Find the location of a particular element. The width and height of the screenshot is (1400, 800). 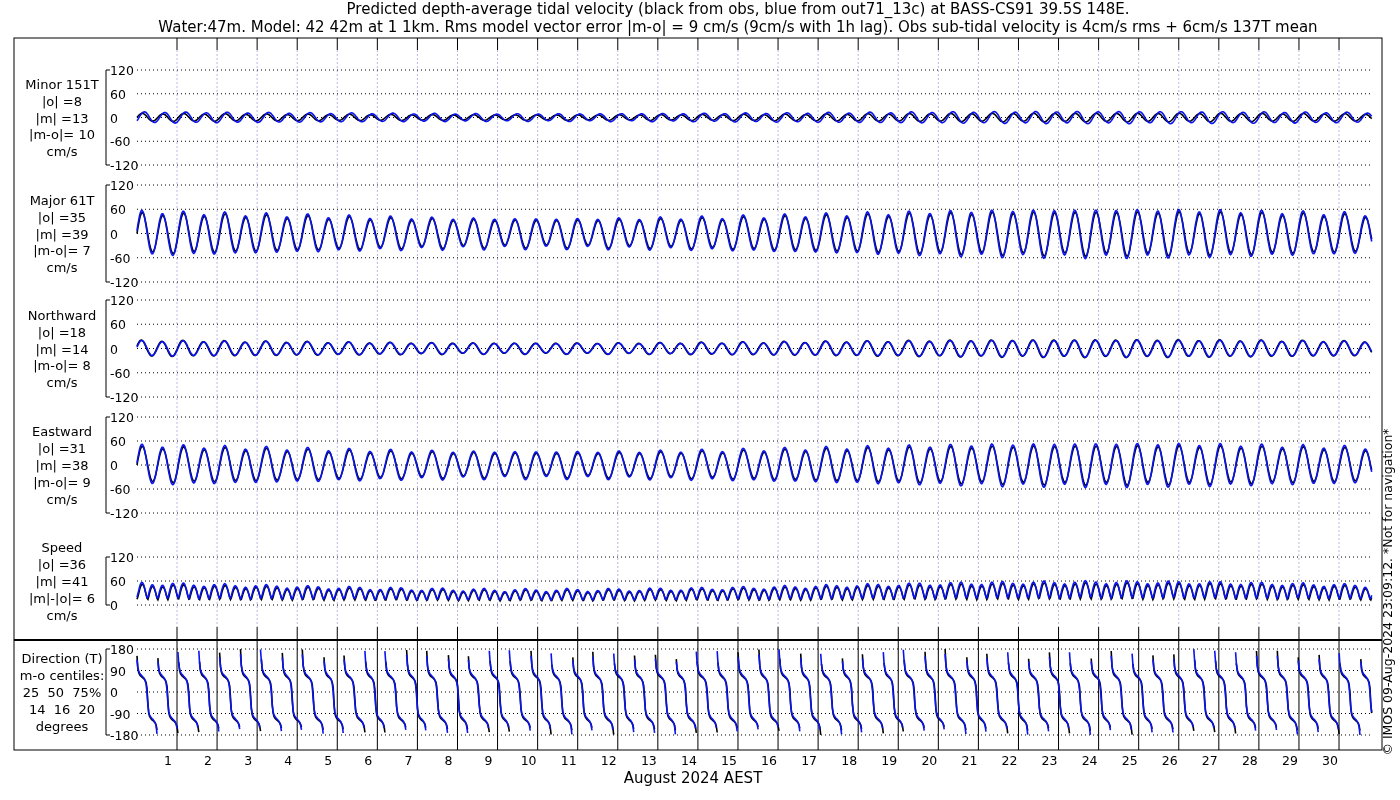

panel-label: |m|-|o|= 6 is located at coordinates (62, 598).